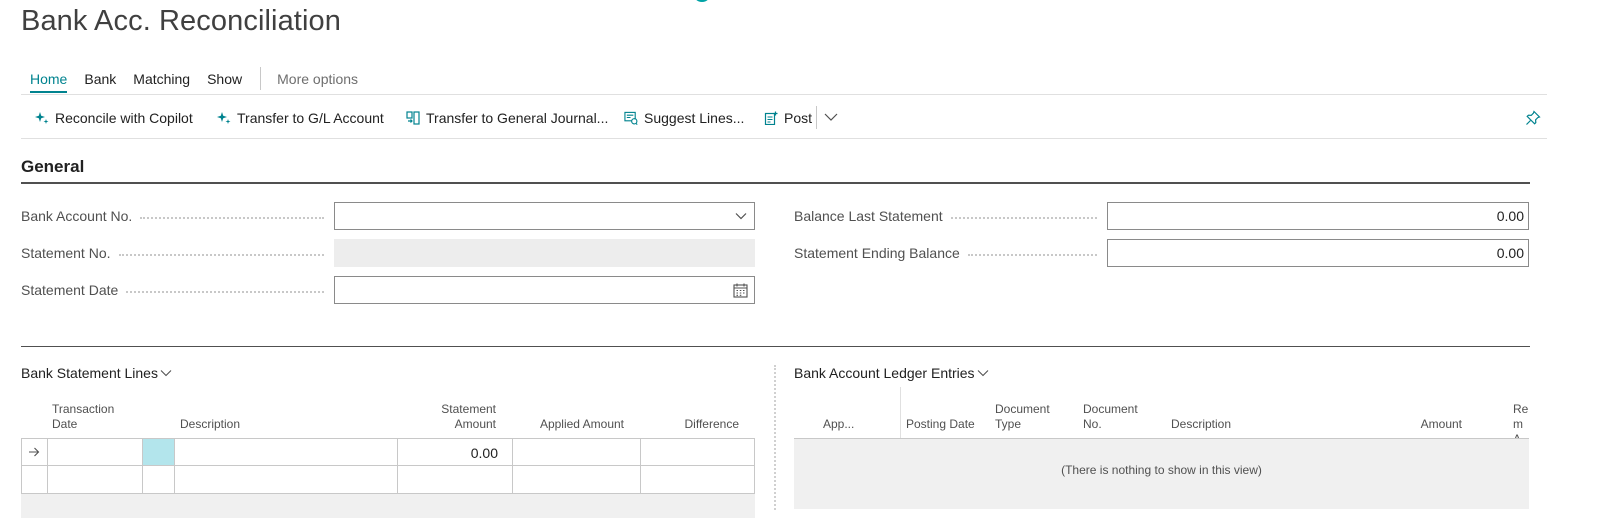 The width and height of the screenshot is (1597, 518). What do you see at coordinates (1318, 216) in the screenshot?
I see `balance-last-statement-field: 0.00` at bounding box center [1318, 216].